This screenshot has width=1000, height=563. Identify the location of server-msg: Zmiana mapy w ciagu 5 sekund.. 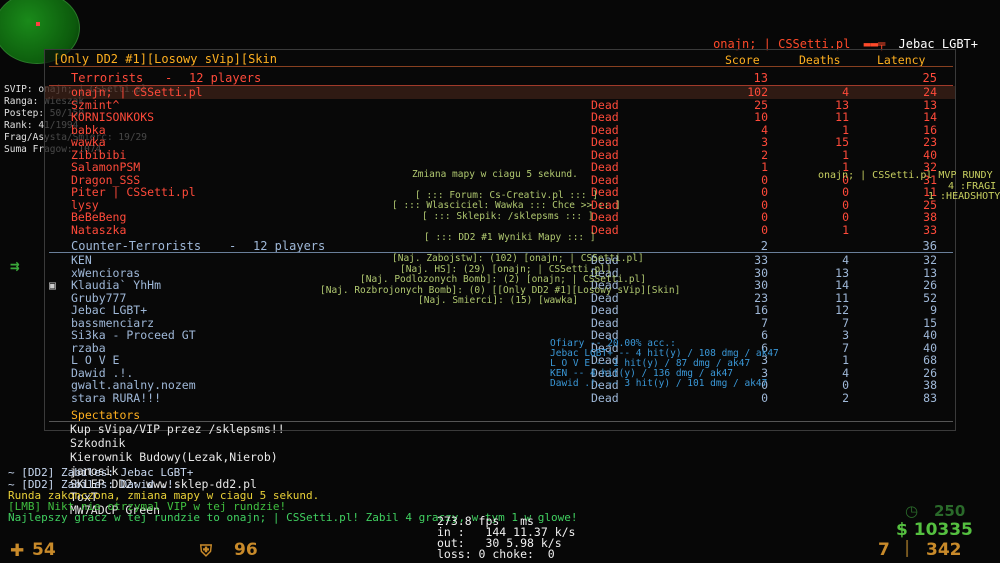
(495, 174).